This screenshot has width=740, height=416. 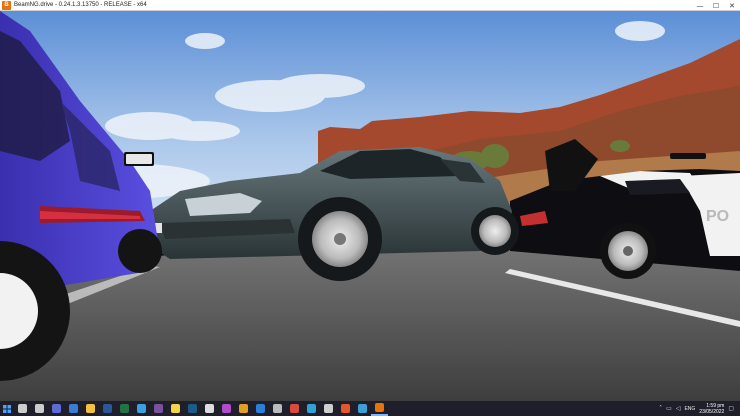 I want to click on system-tray: ˄ ▭ ◁ ENG 1:59 pm 23/05/2022 ▢, so click(x=699, y=408).